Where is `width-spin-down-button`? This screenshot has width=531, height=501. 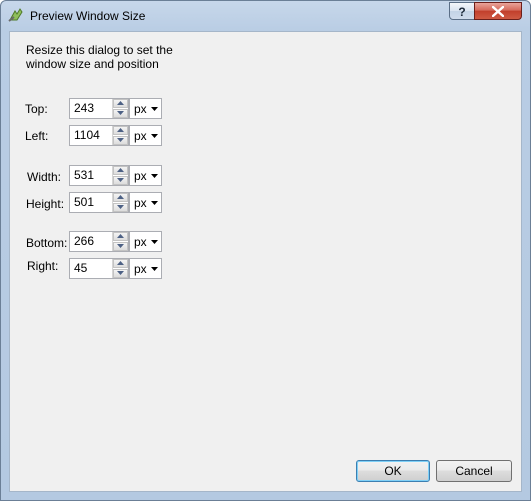
width-spin-down-button is located at coordinates (120, 180).